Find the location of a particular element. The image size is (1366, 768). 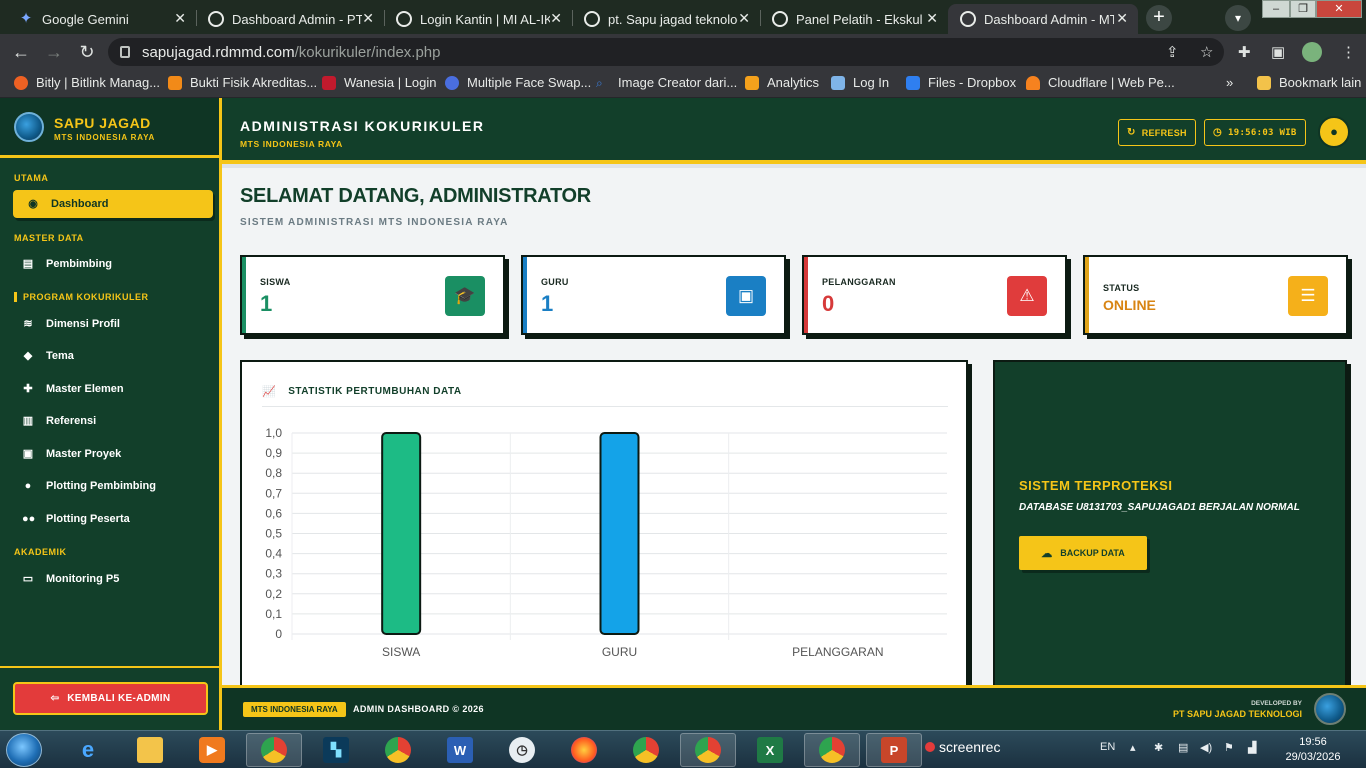

sidebar-item-monitoring-p5: ▭ Monitoring P5 is located at coordinates (71, 579).